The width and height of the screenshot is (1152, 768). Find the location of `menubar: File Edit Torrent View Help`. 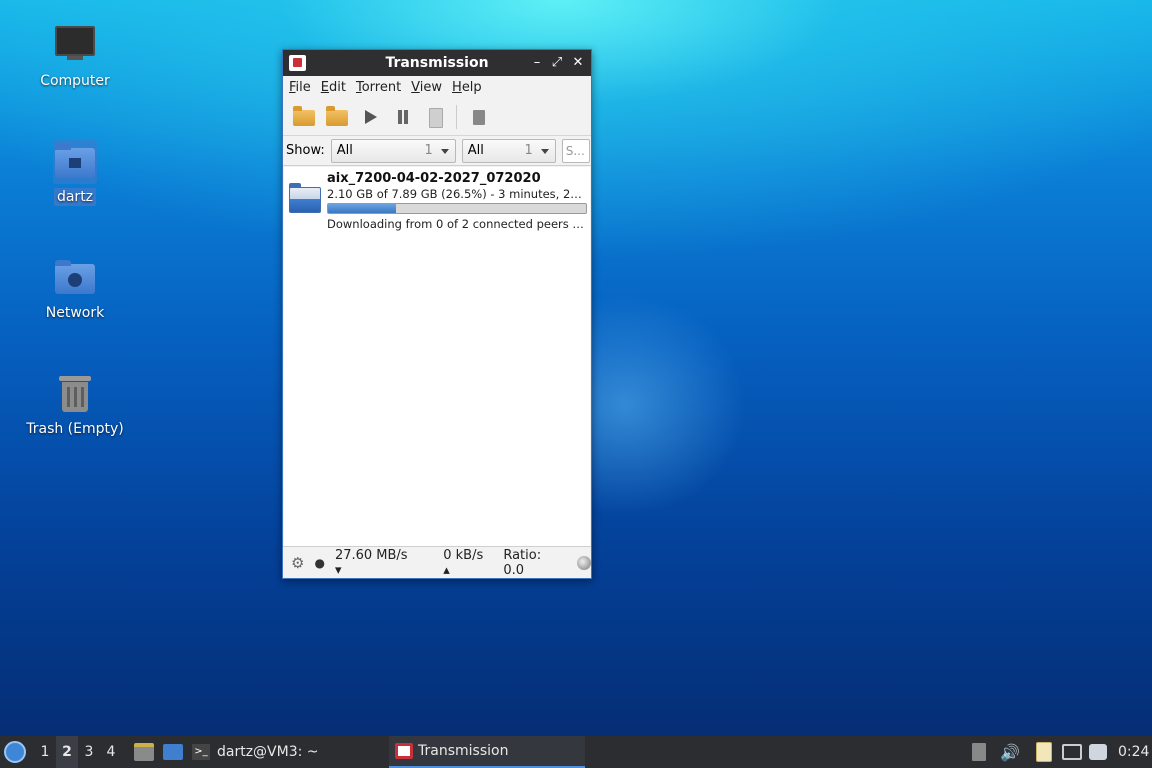

menubar: File Edit Torrent View Help is located at coordinates (437, 87).